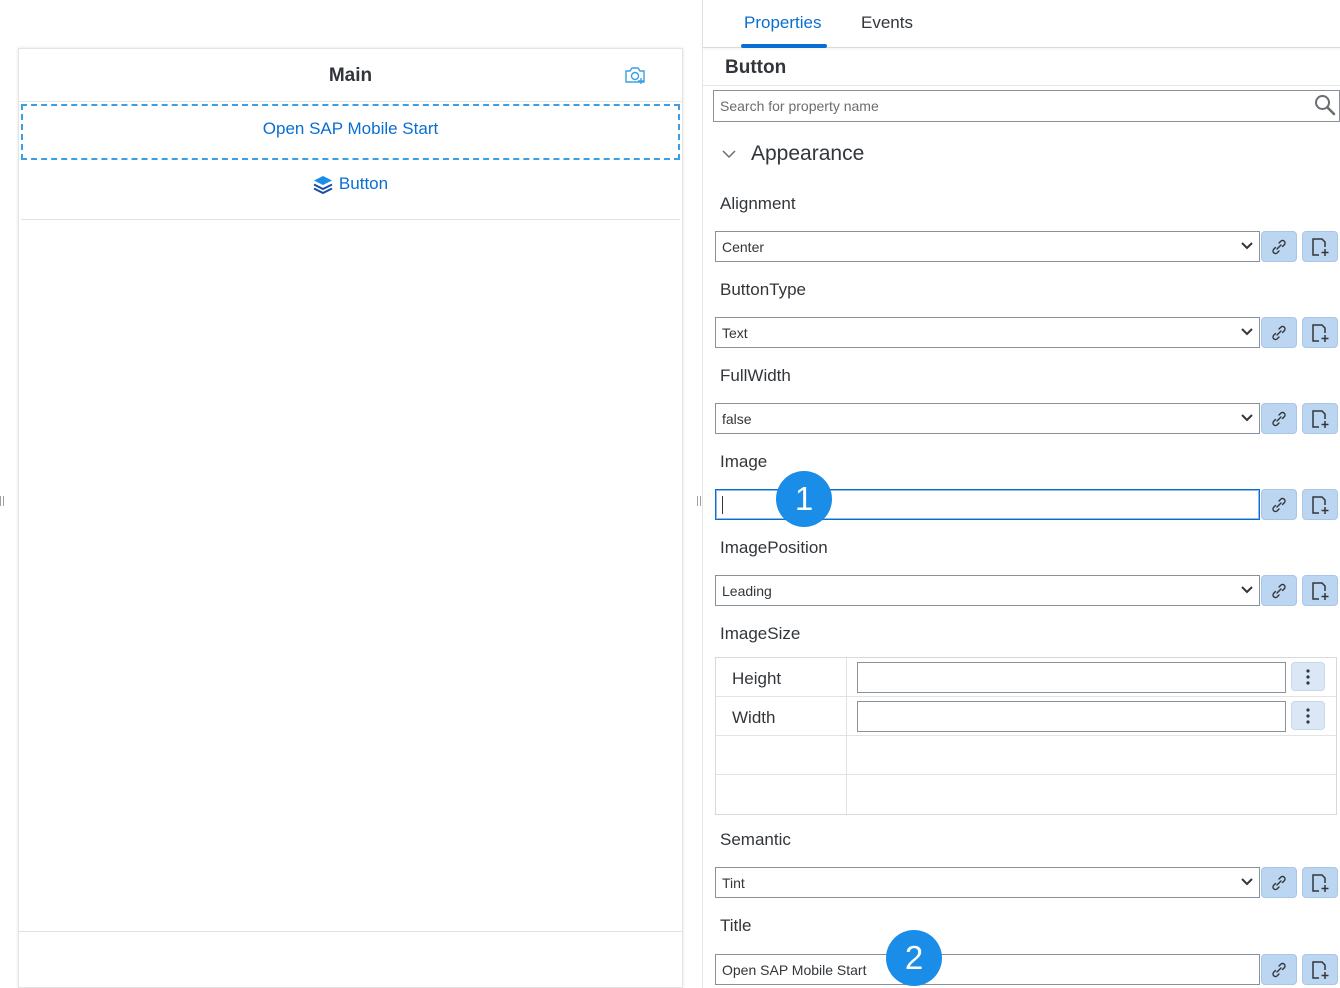  Describe the element at coordinates (987, 332) in the screenshot. I see `button-type-select: Text` at that location.